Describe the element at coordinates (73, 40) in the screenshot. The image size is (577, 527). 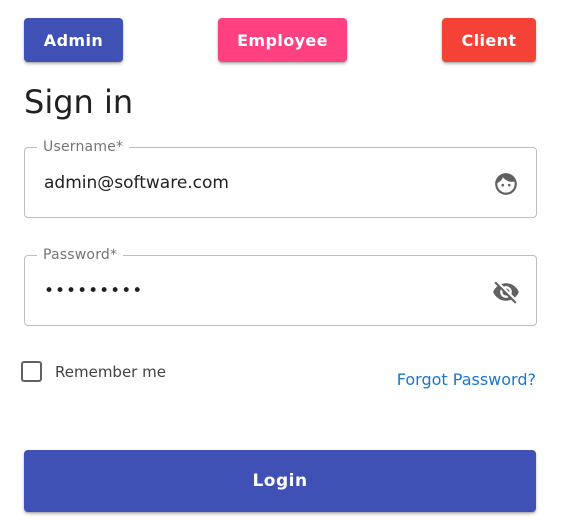
I see `admin-role-button: Admin` at that location.